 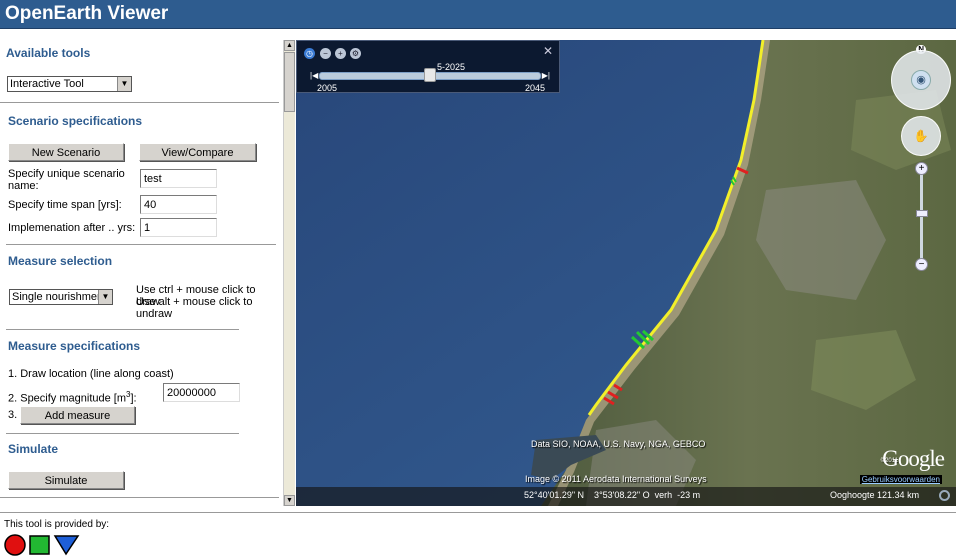 What do you see at coordinates (178, 227) in the screenshot?
I see `implementation-input` at bounding box center [178, 227].